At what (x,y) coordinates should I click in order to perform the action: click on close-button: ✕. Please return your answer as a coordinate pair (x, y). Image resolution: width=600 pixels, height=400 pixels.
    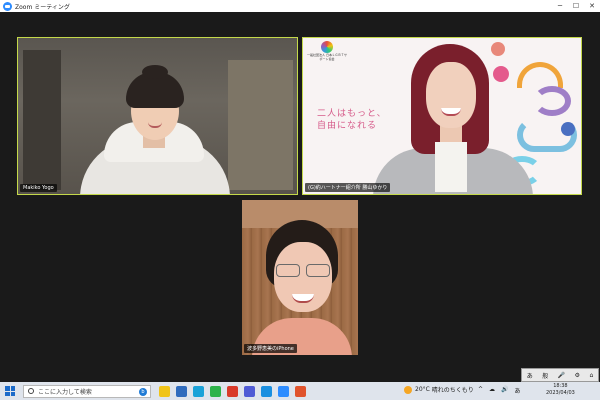
    Looking at the image, I should click on (592, 6).